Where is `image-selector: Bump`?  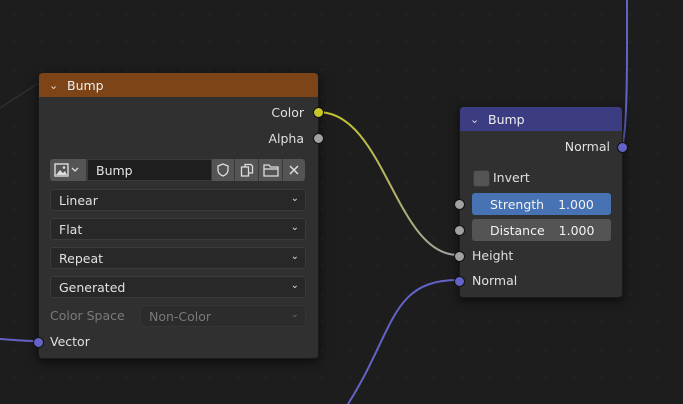 image-selector: Bump is located at coordinates (177, 170).